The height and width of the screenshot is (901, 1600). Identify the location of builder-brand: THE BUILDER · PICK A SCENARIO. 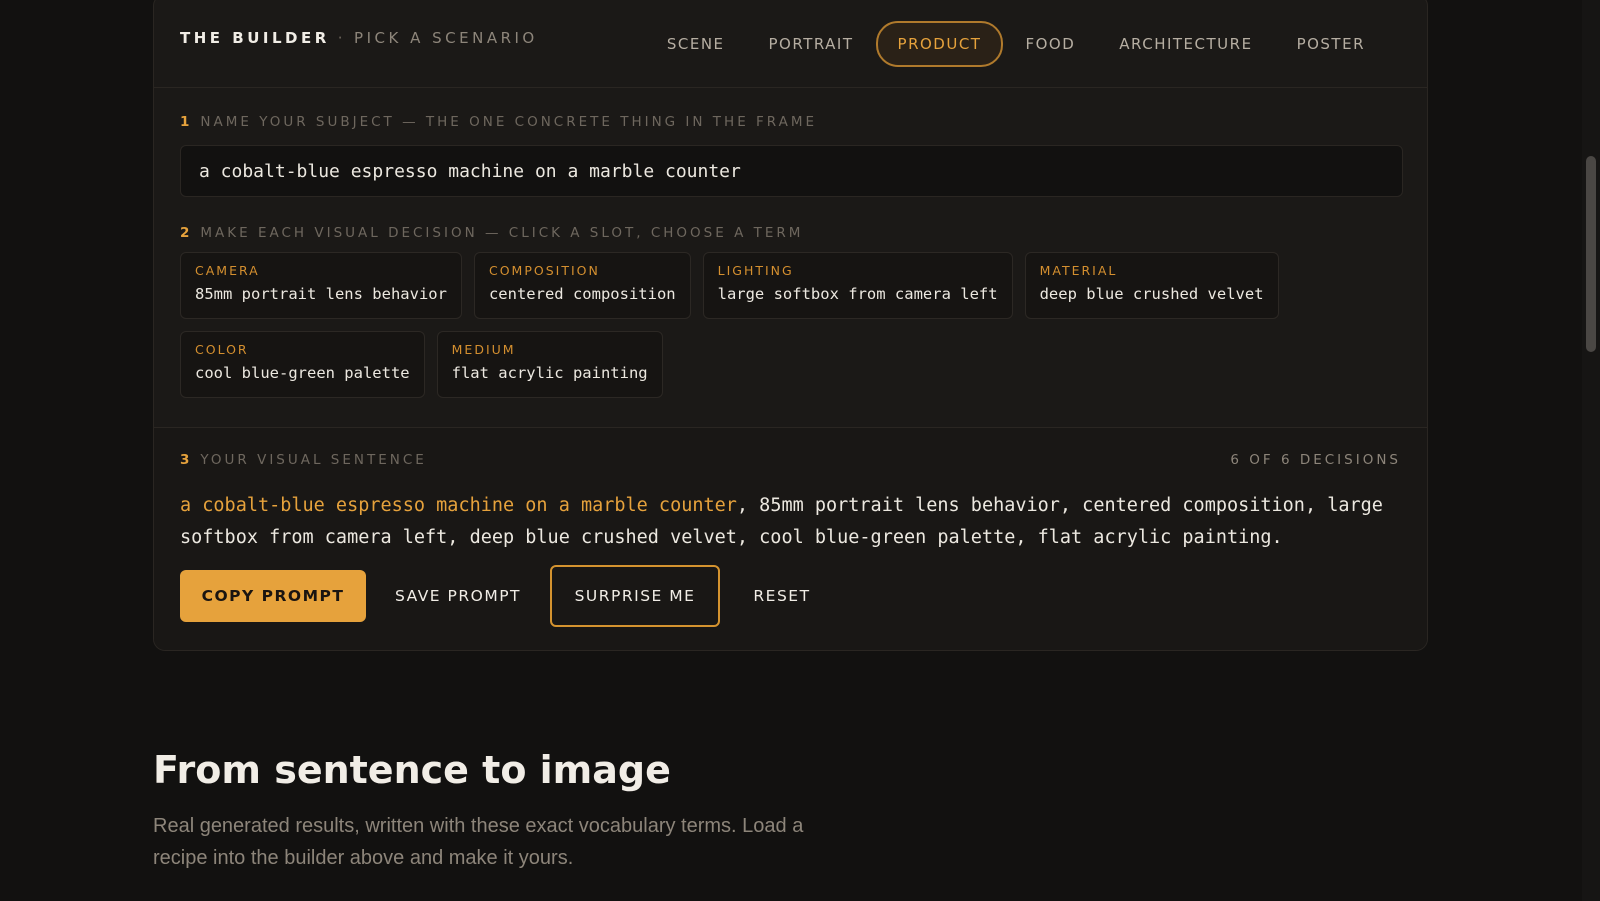
(359, 38).